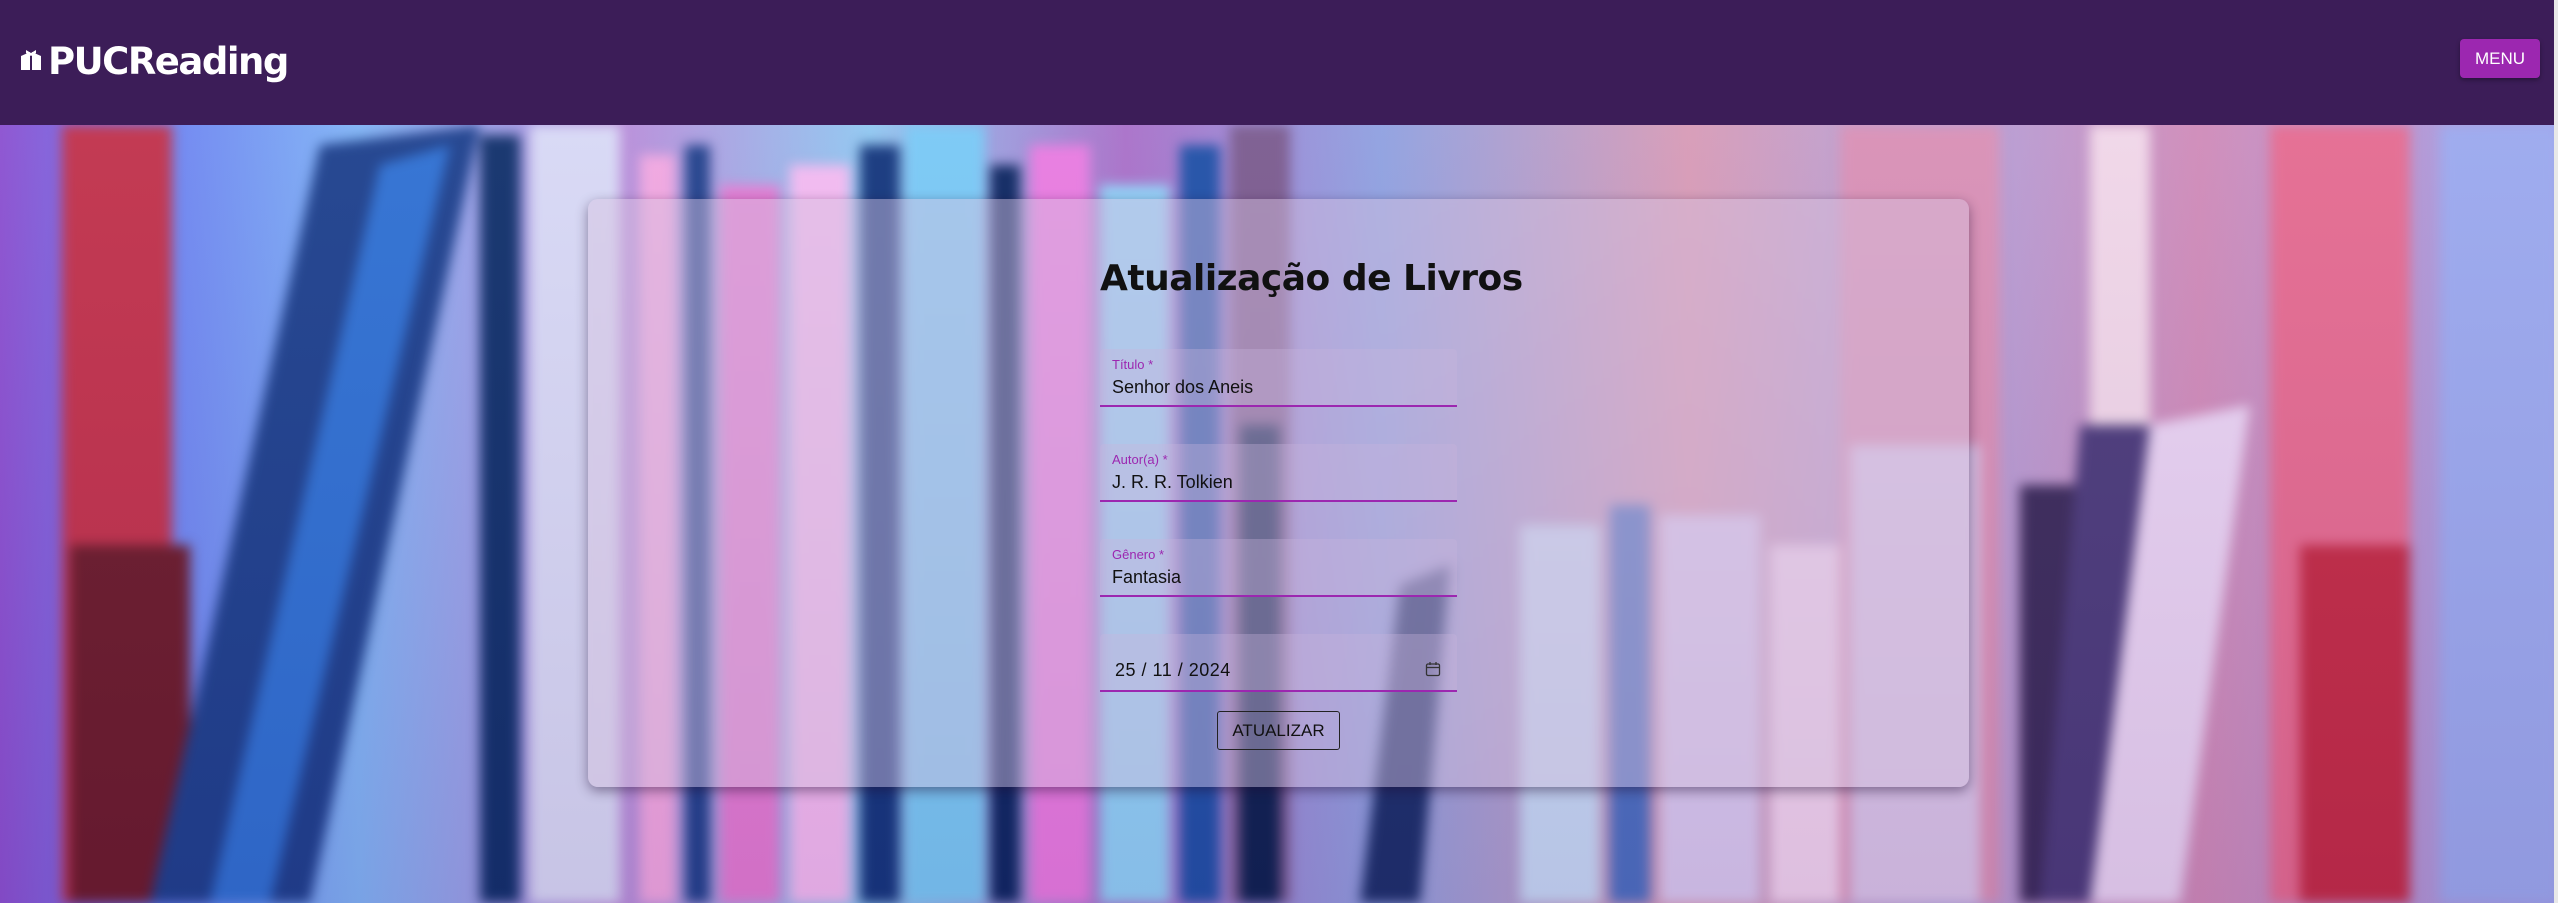 This screenshot has height=903, width=2558. Describe the element at coordinates (1182, 387) in the screenshot. I see `title-field-value: Senhor dos Aneis` at that location.